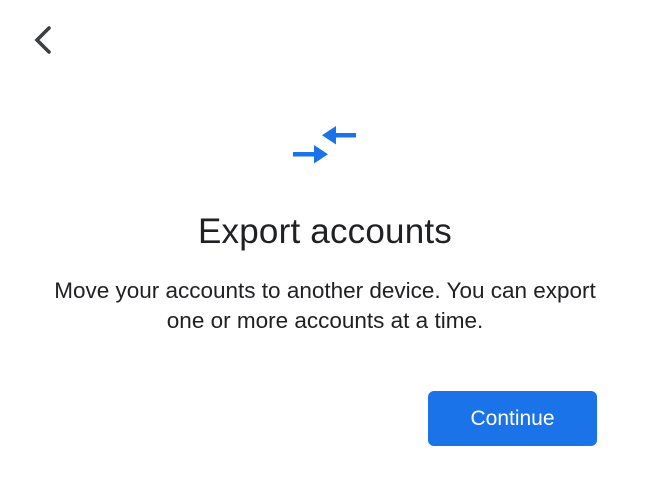 This screenshot has width=650, height=481. I want to click on chevron-left-icon, so click(42, 40).